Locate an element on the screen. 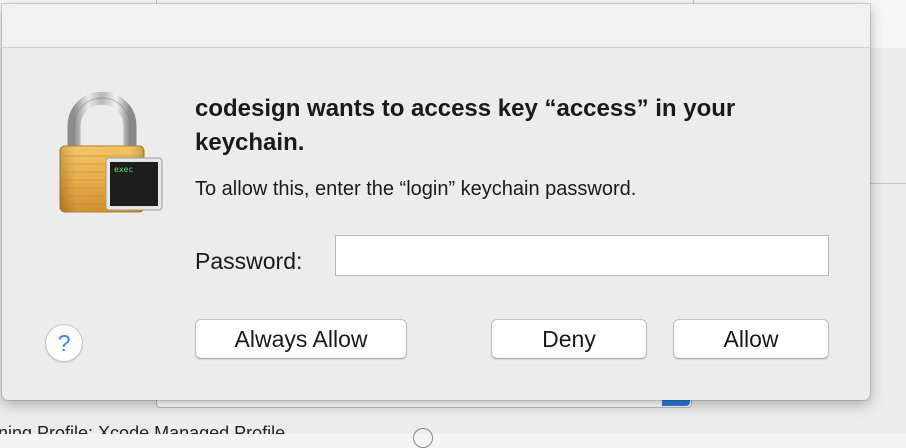 The width and height of the screenshot is (906, 448). always-allow-button: Always Allow is located at coordinates (301, 339).